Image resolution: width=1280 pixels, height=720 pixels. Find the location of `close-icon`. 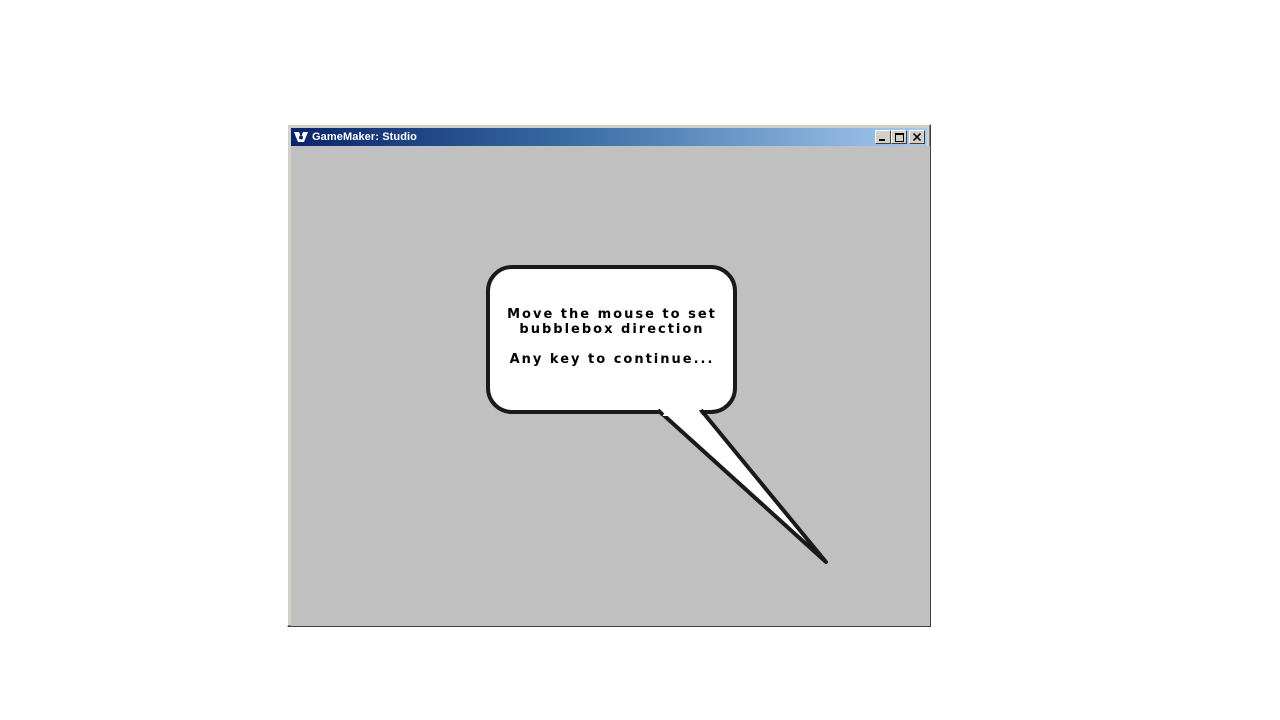

close-icon is located at coordinates (917, 137).